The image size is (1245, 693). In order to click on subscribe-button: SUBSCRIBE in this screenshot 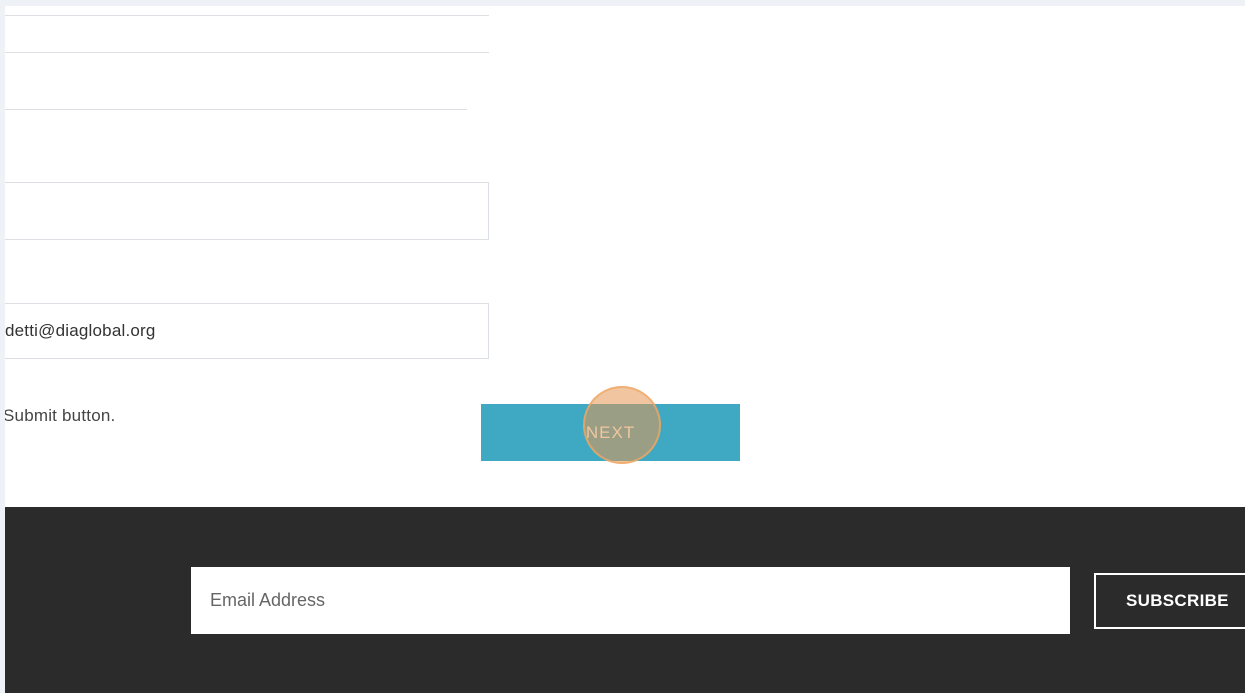, I will do `click(1169, 601)`.